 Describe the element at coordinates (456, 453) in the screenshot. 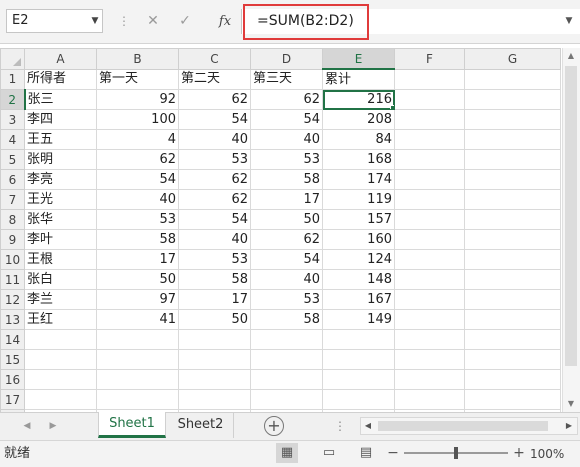

I see `zoom-slider-knob` at that location.